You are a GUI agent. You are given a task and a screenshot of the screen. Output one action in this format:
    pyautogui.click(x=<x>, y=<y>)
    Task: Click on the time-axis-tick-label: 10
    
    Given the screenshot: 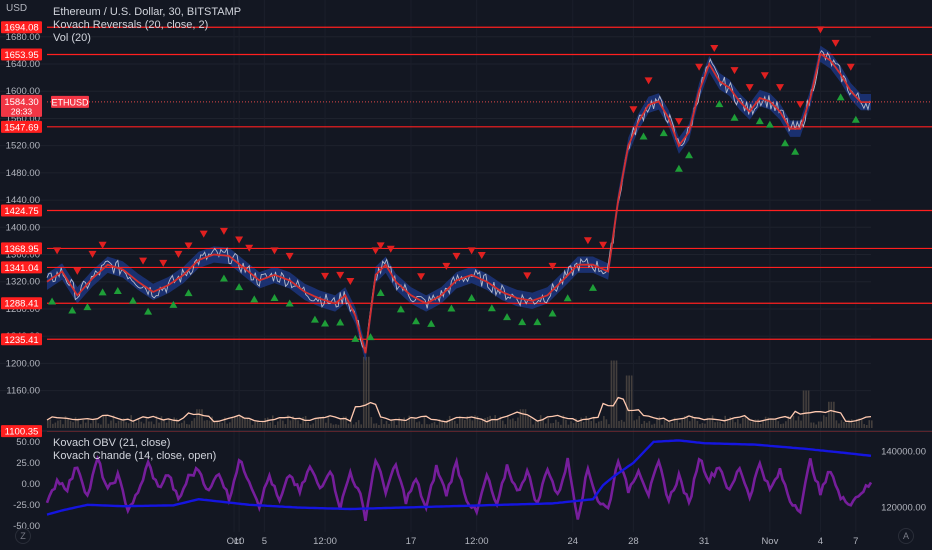 What is the action you would take?
    pyautogui.click(x=239, y=541)
    